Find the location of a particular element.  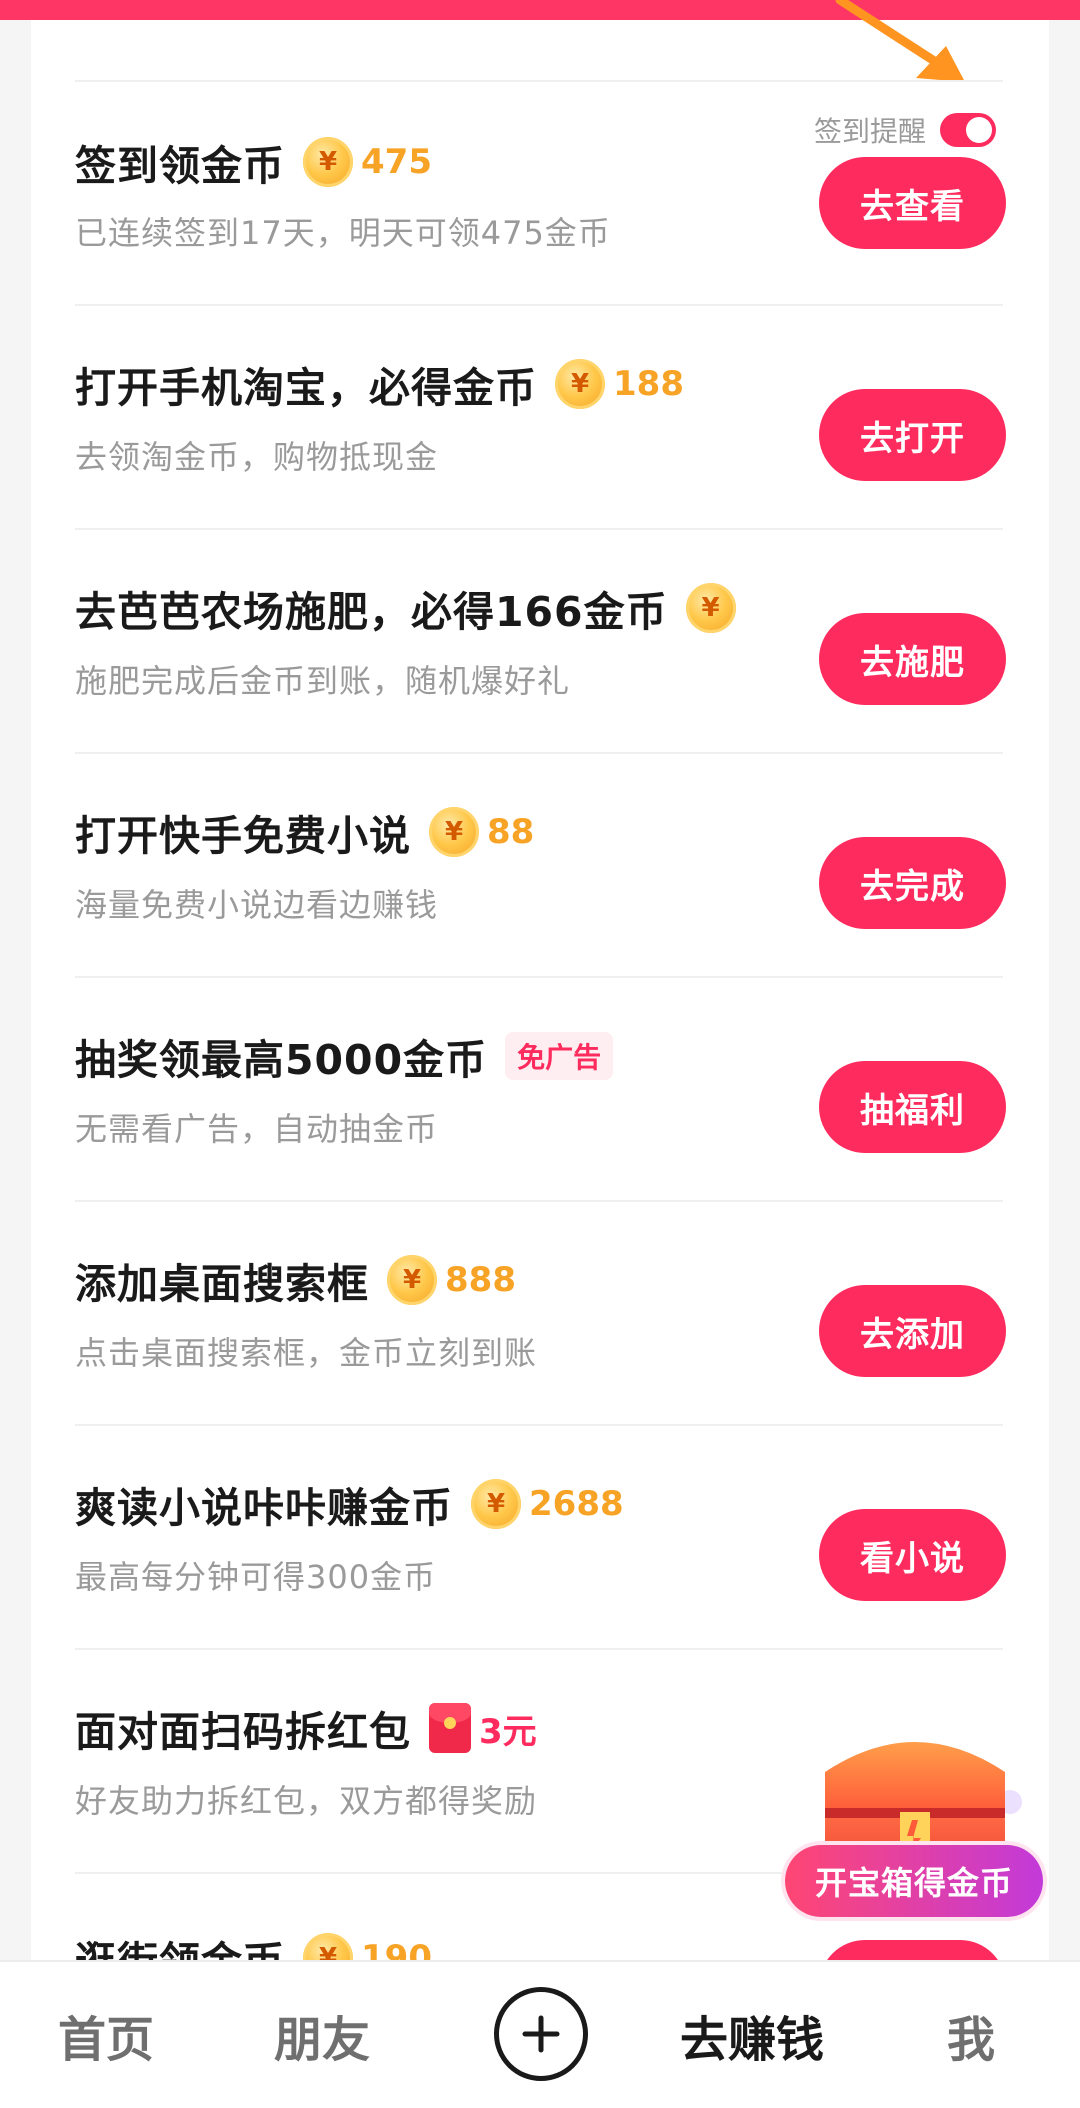

nav-earn: 去赚钱 is located at coordinates (752, 2035).